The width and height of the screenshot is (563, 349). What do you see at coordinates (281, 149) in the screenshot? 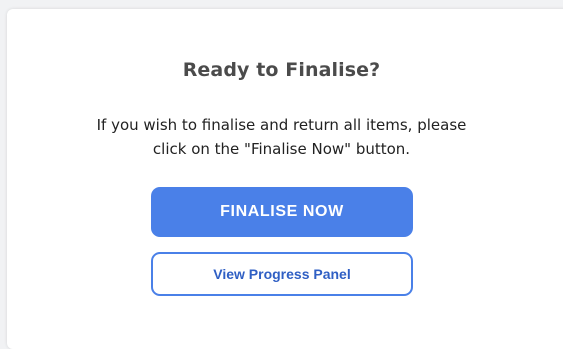
I see `dialog-message-line-2: click on the "Finalise Now" button.` at bounding box center [281, 149].